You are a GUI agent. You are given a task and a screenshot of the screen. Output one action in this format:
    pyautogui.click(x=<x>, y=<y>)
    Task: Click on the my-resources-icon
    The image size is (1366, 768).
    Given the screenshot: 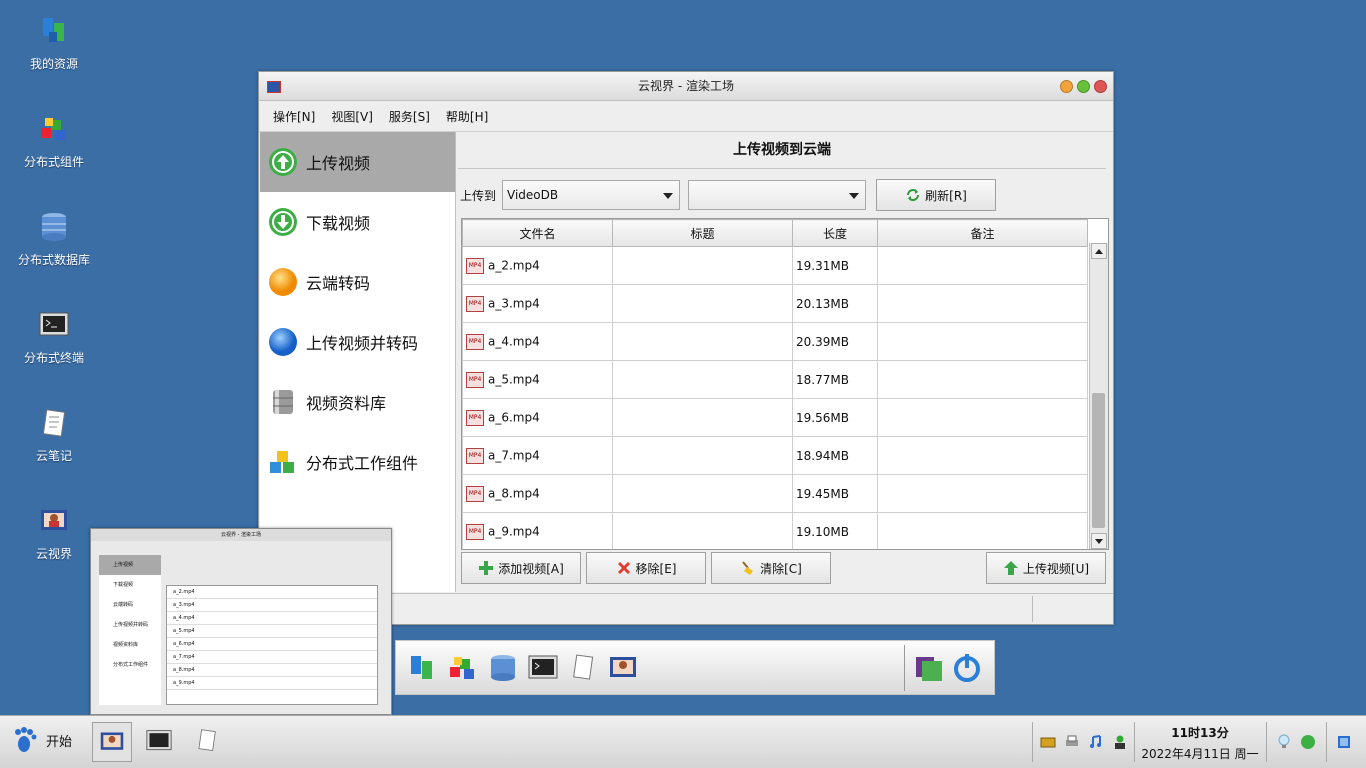 What is the action you would take?
    pyautogui.click(x=423, y=668)
    